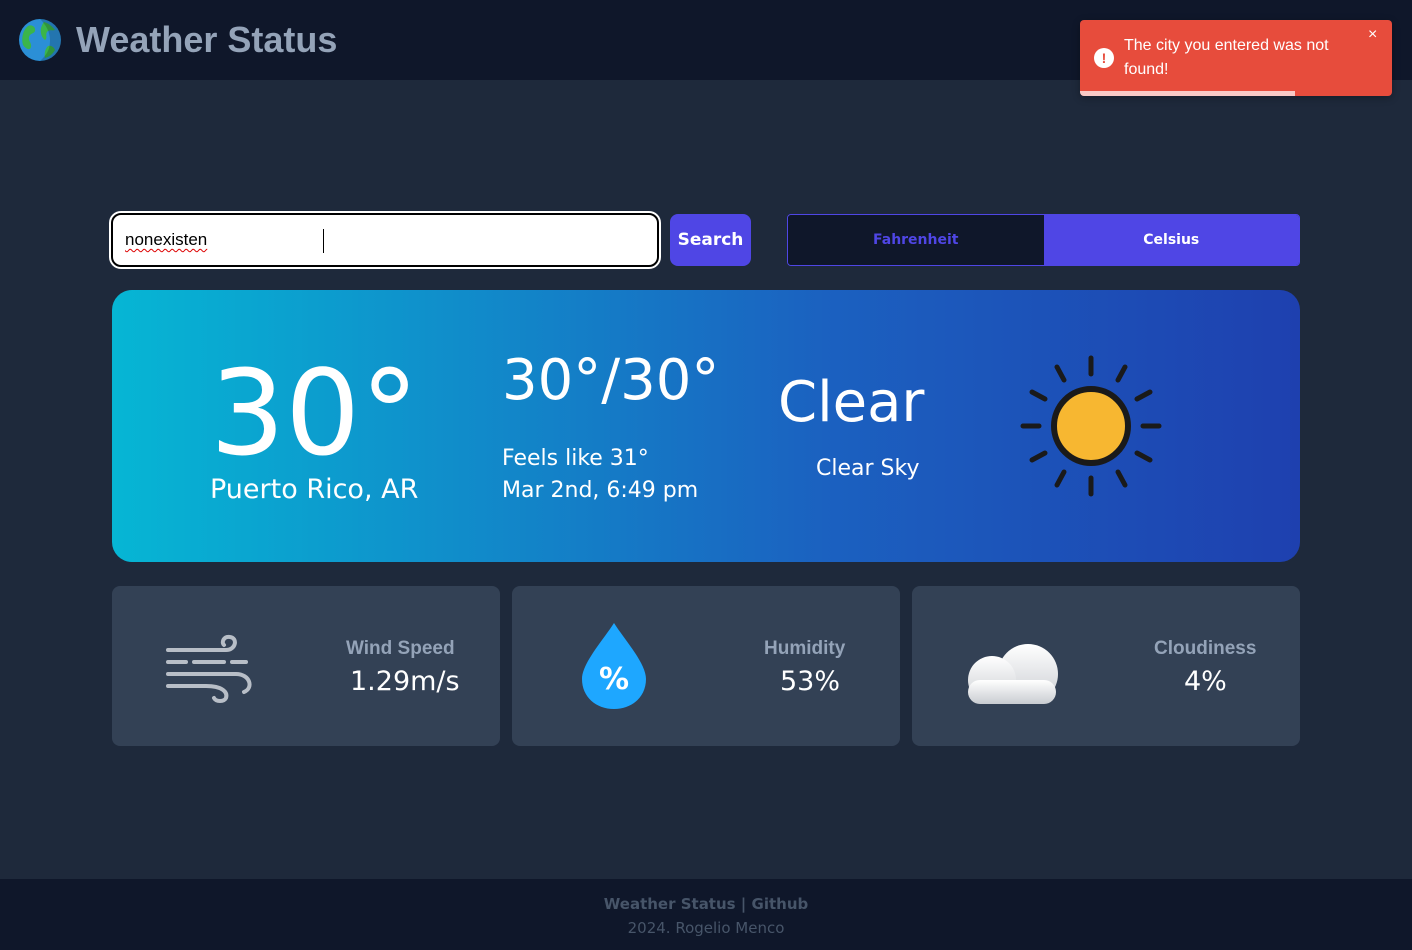  I want to click on humidity-drop-icon: %, so click(614, 666).